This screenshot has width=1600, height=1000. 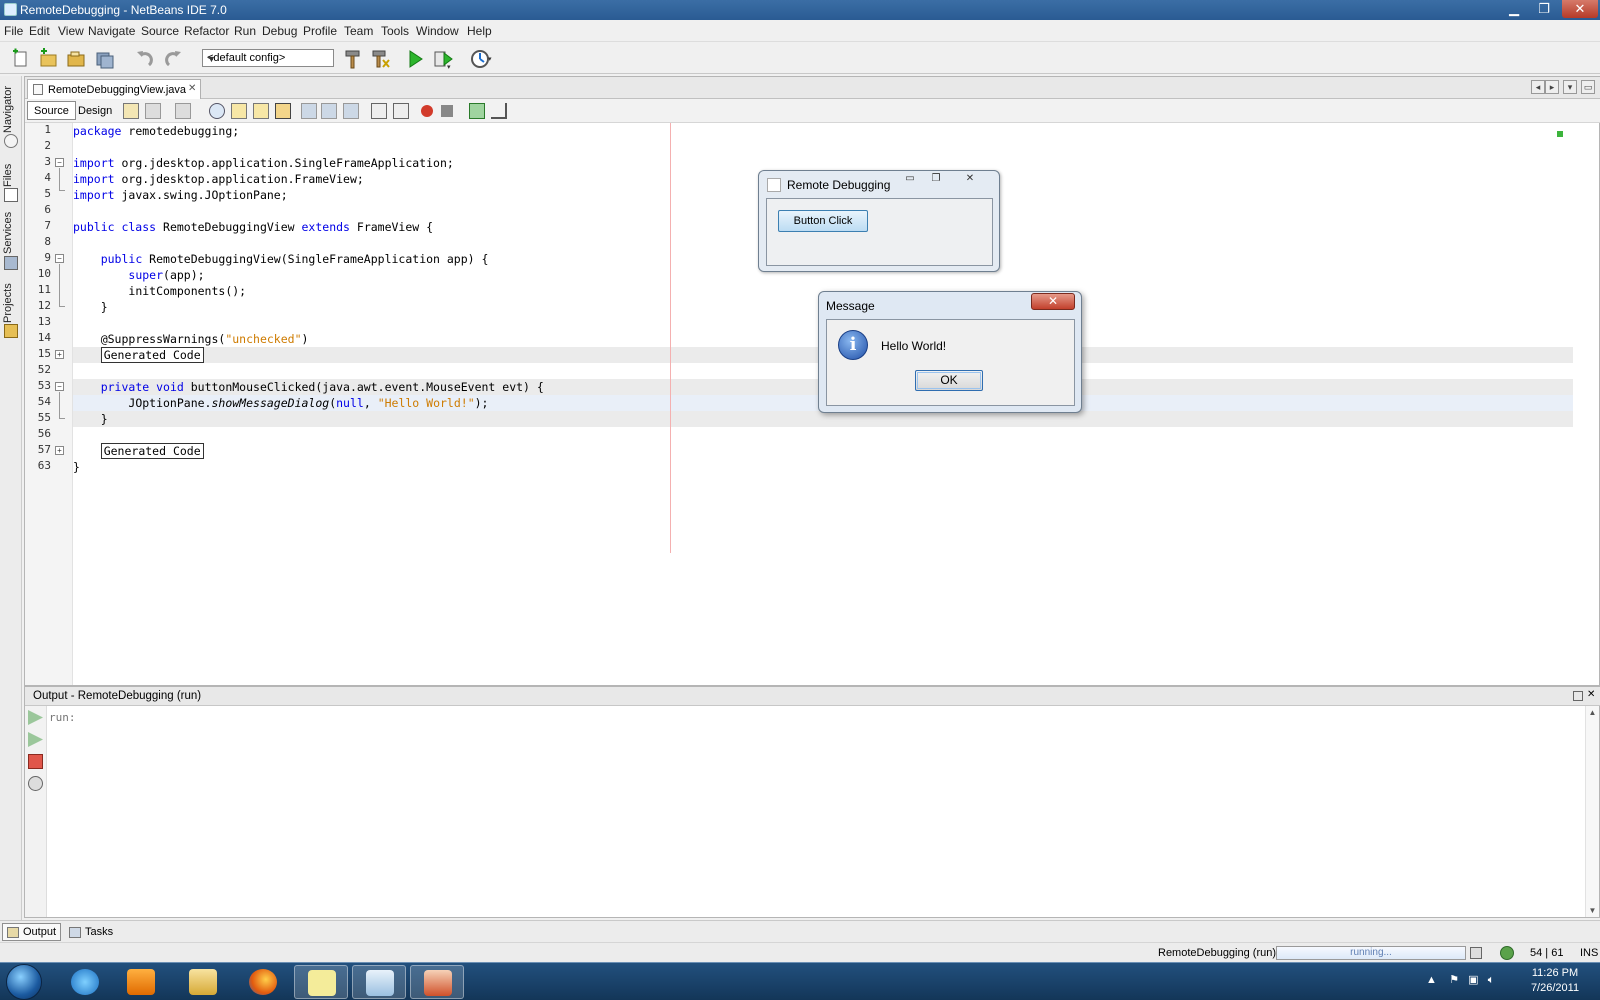 What do you see at coordinates (217, 111) in the screenshot?
I see `find-icon` at bounding box center [217, 111].